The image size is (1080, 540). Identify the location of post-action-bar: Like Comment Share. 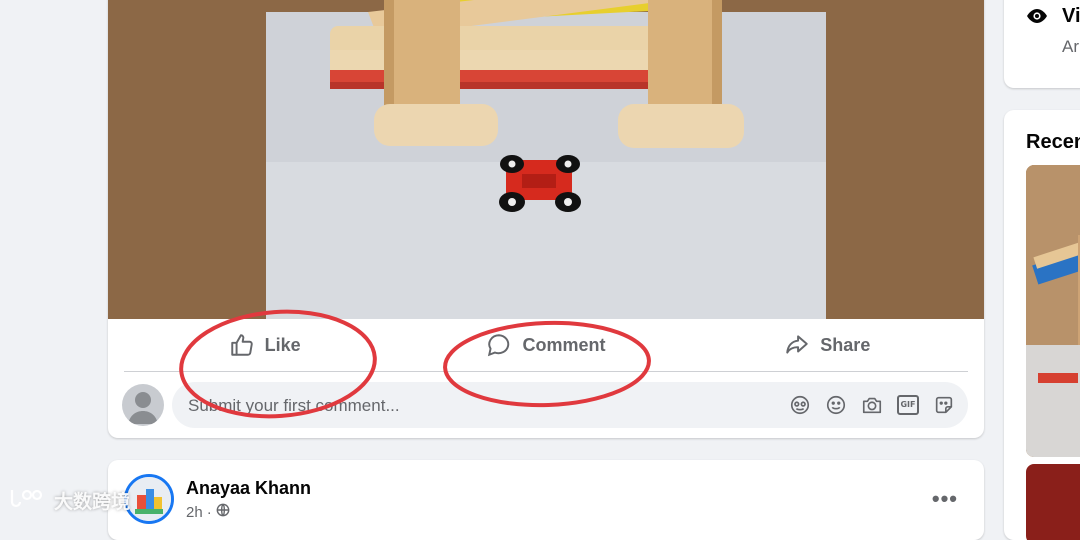
(546, 345).